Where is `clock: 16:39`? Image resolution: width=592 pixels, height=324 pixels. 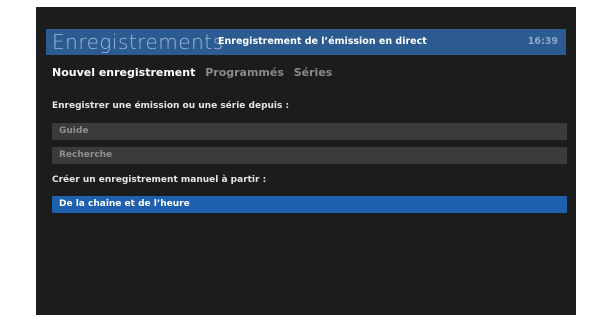 clock: 16:39 is located at coordinates (542, 41).